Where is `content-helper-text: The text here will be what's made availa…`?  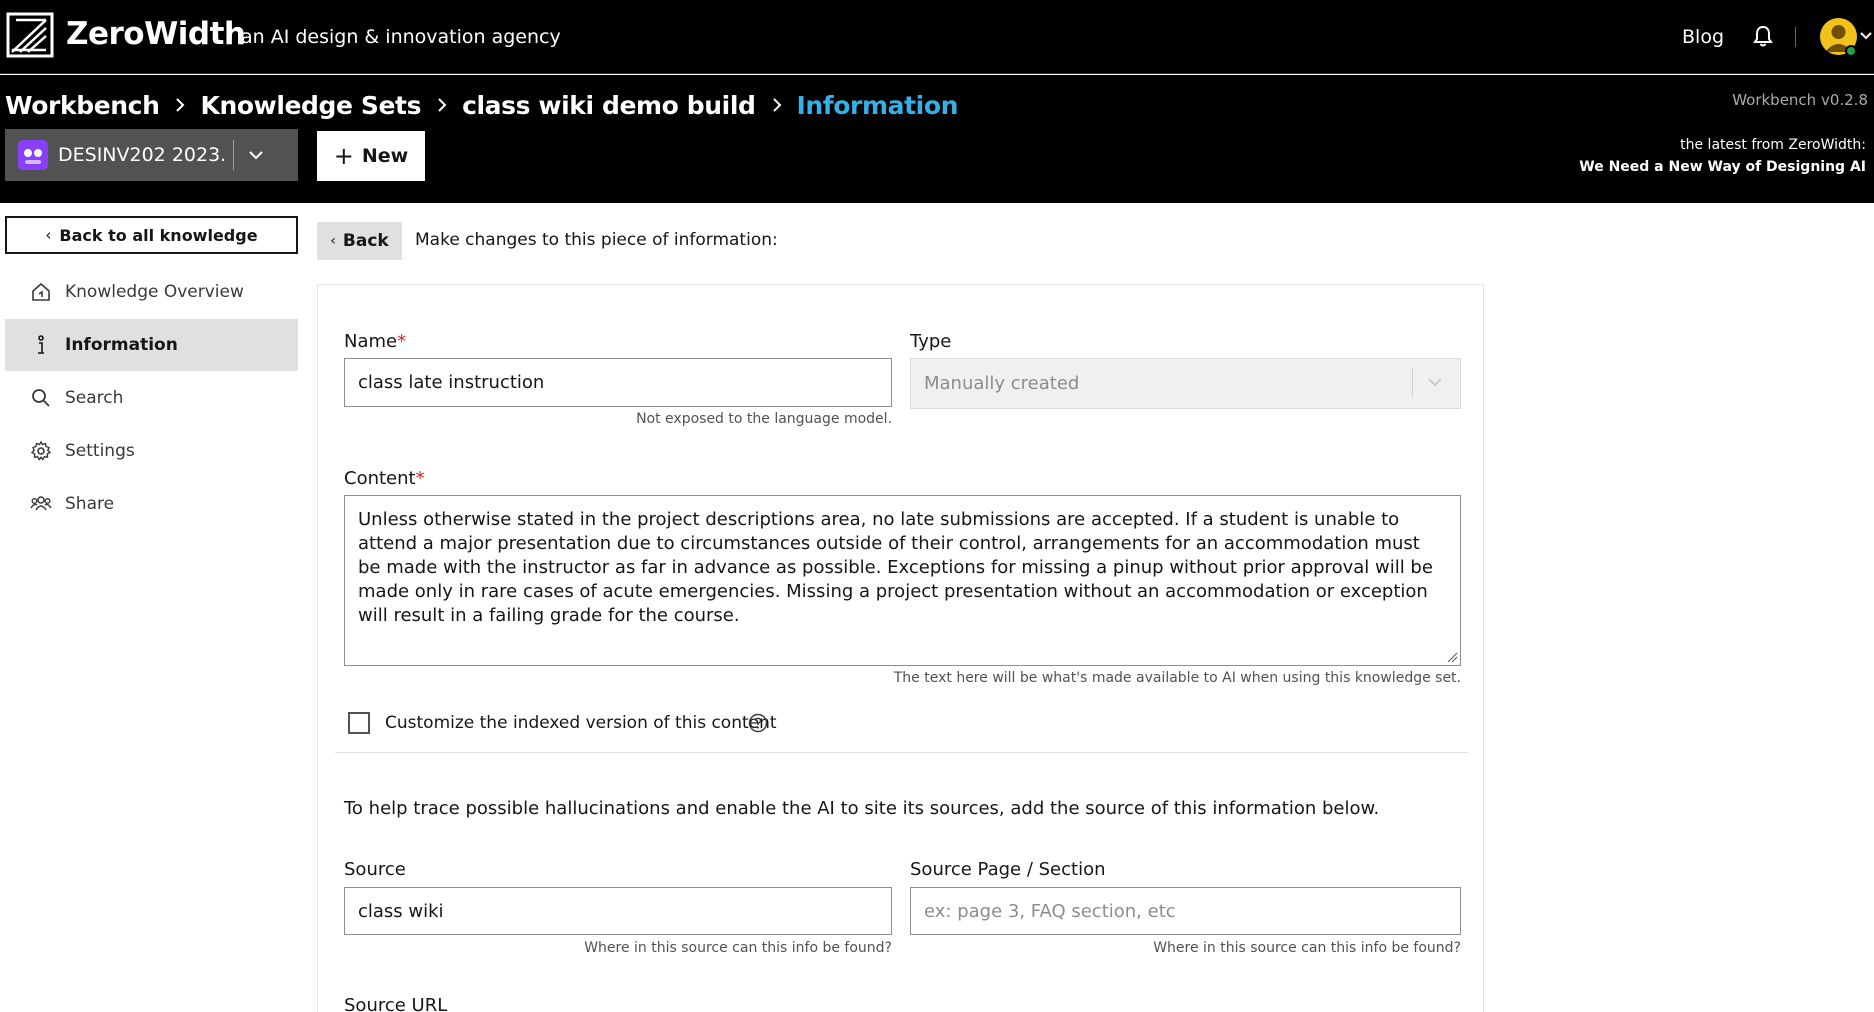 content-helper-text: The text here will be what's made availa… is located at coordinates (1177, 678).